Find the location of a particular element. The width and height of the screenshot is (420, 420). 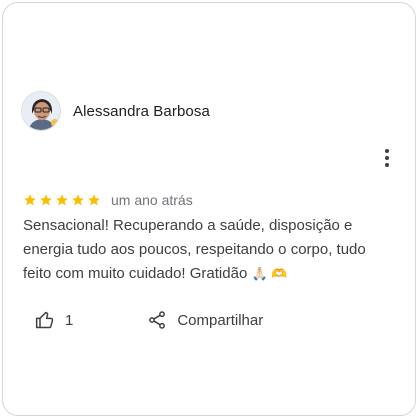

review-header: Alessandra Barbosa is located at coordinates (115, 111).